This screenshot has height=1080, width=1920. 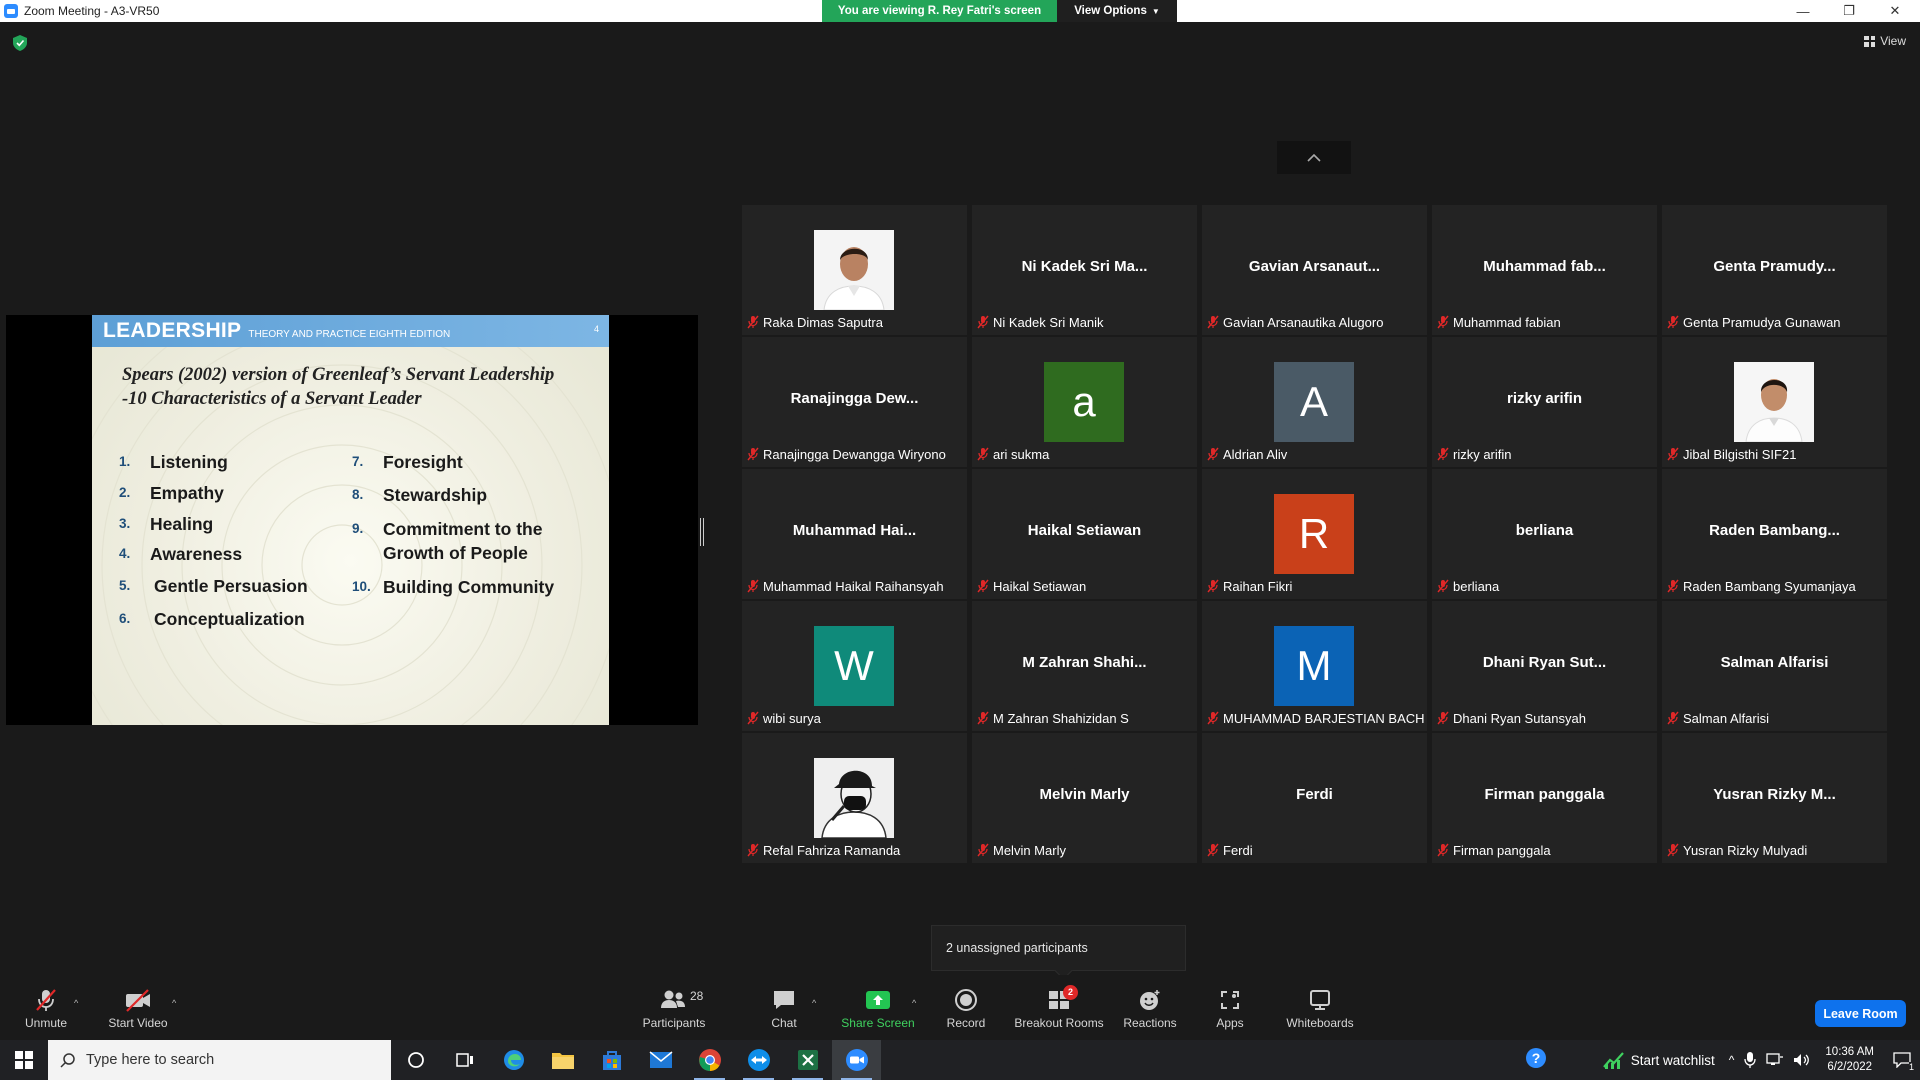 I want to click on apps-button: Apps, so click(x=1230, y=1008).